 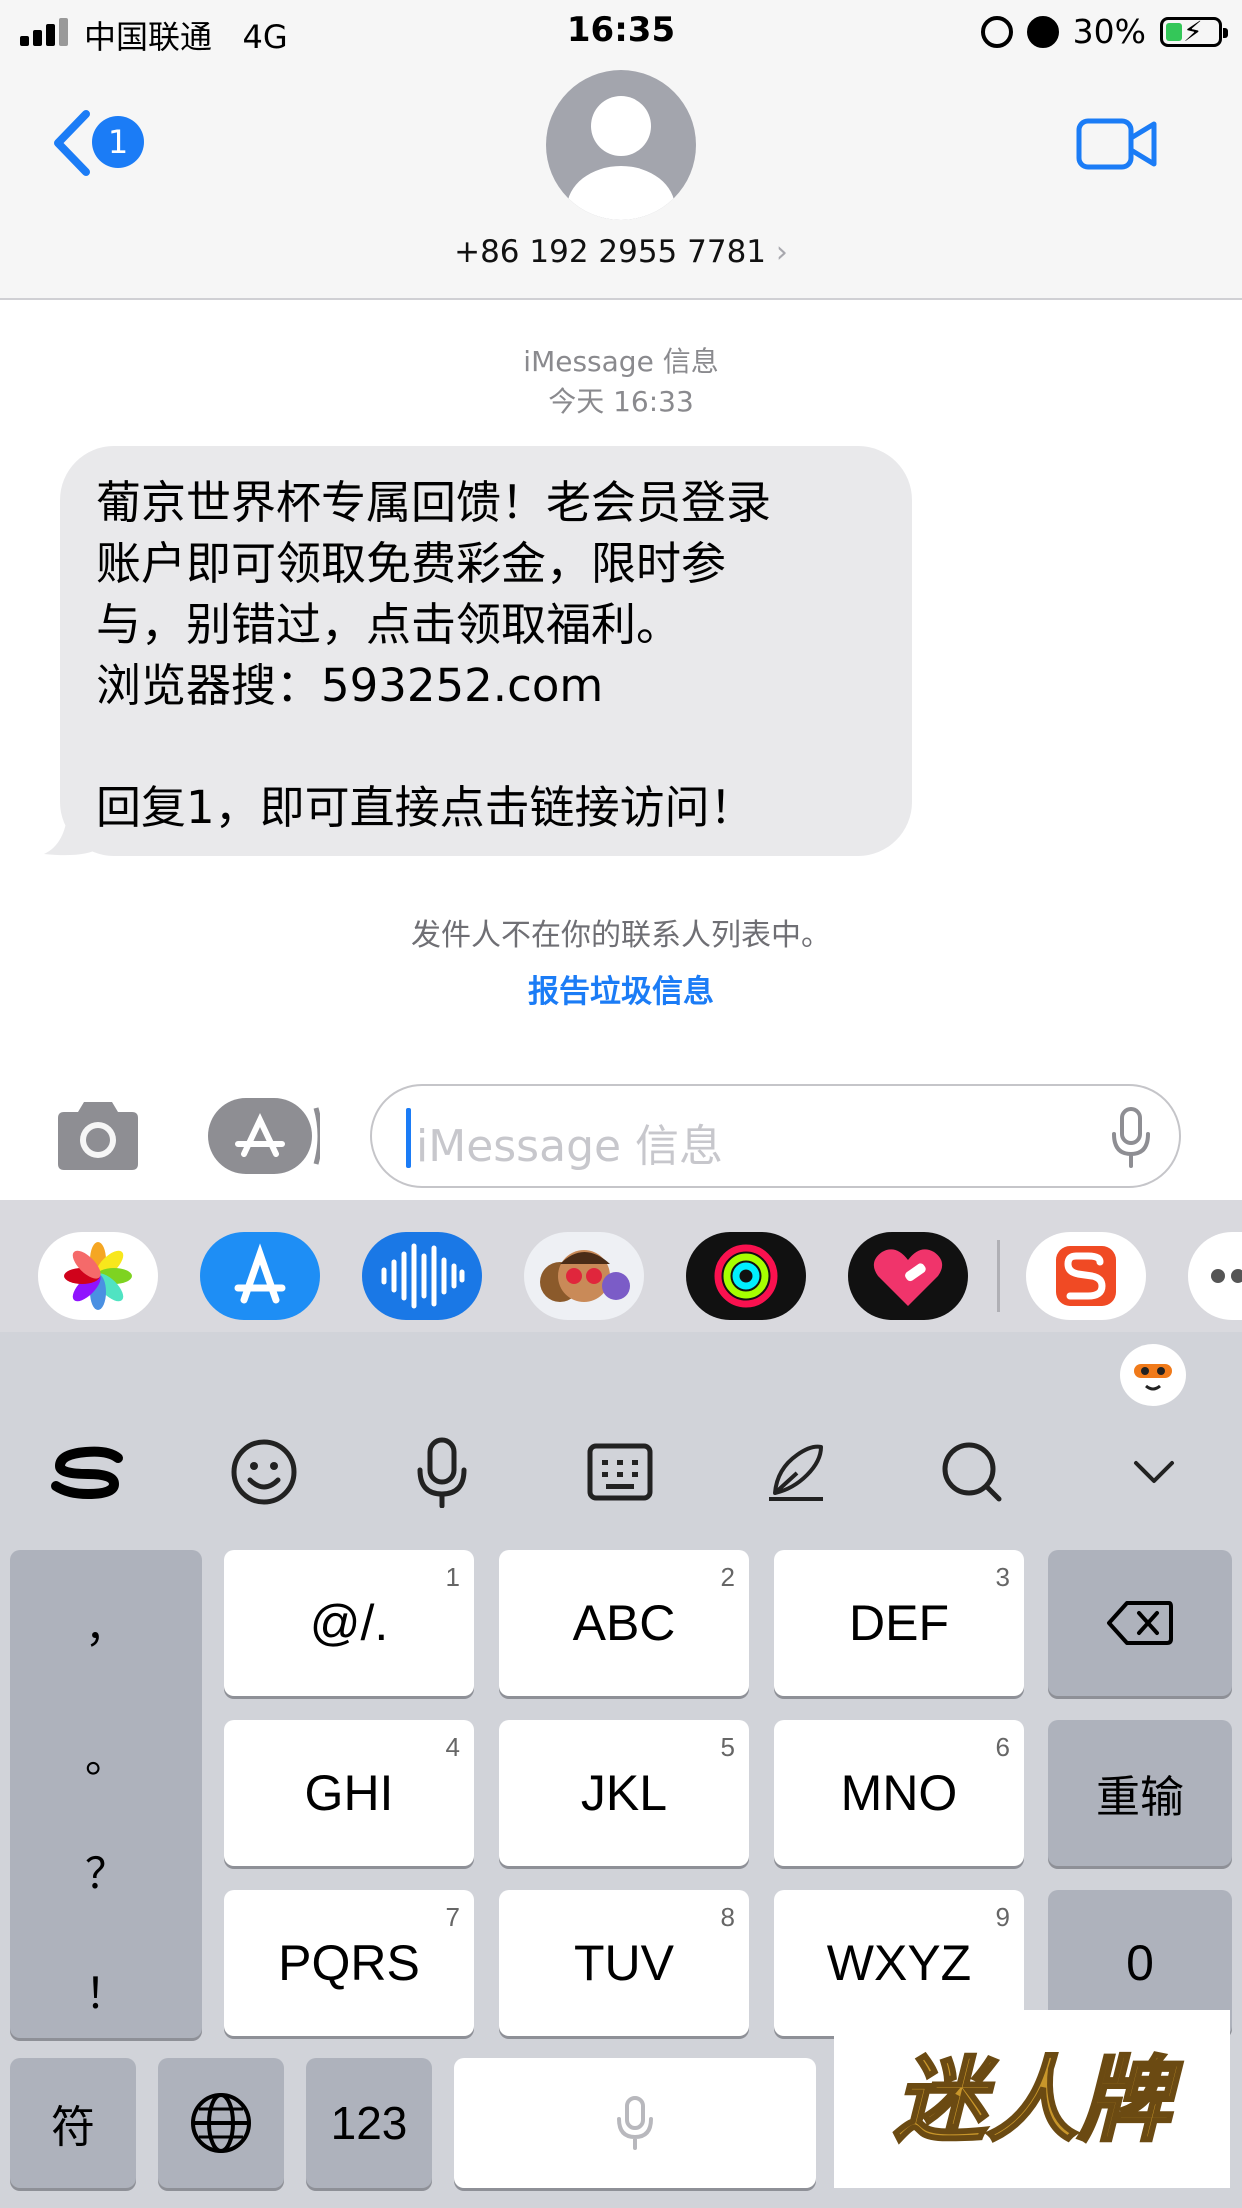 I want to click on text-caret, so click(x=408, y=1138).